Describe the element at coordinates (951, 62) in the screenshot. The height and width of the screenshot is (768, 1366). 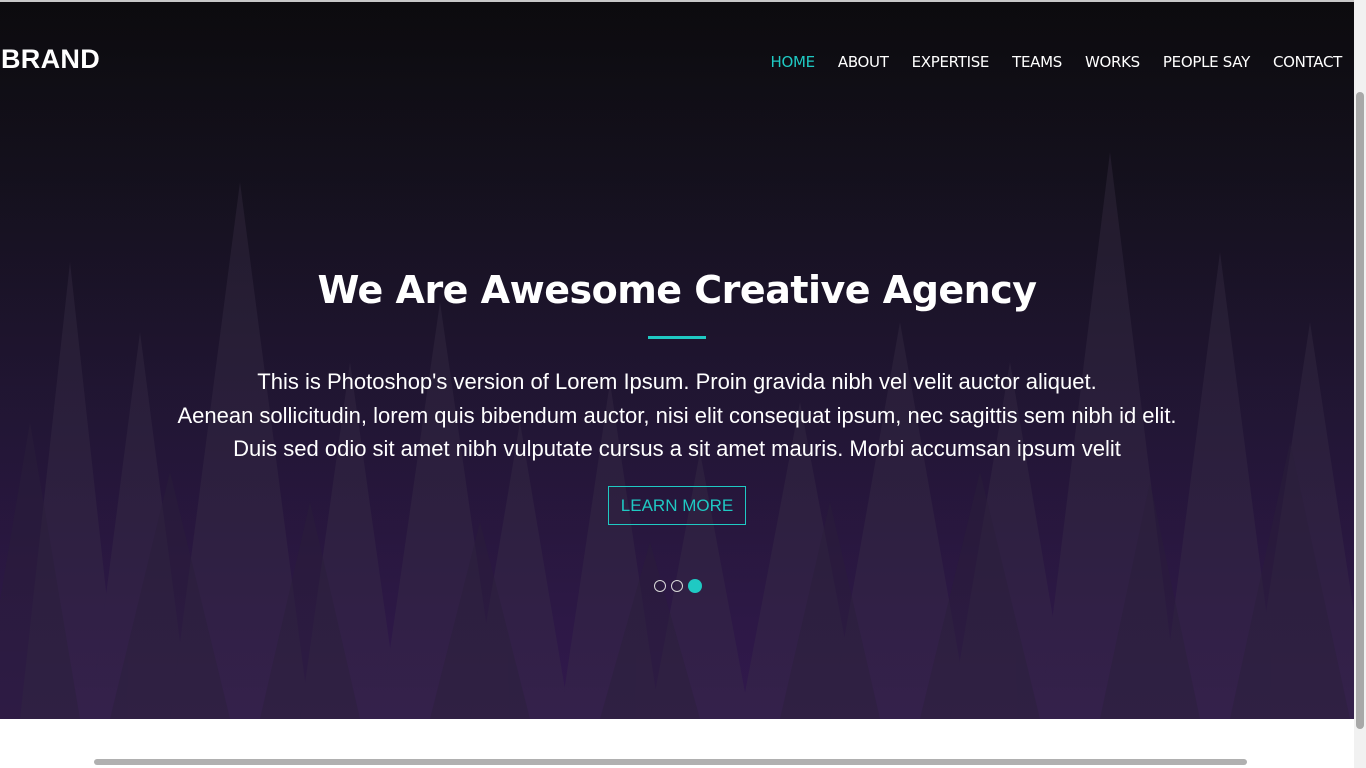
I see `nav-item-expertise: EXPERTISE` at that location.